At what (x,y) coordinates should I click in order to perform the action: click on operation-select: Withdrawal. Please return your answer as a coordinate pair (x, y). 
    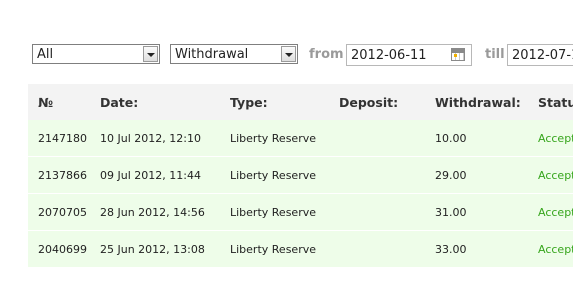
    Looking at the image, I should click on (234, 54).